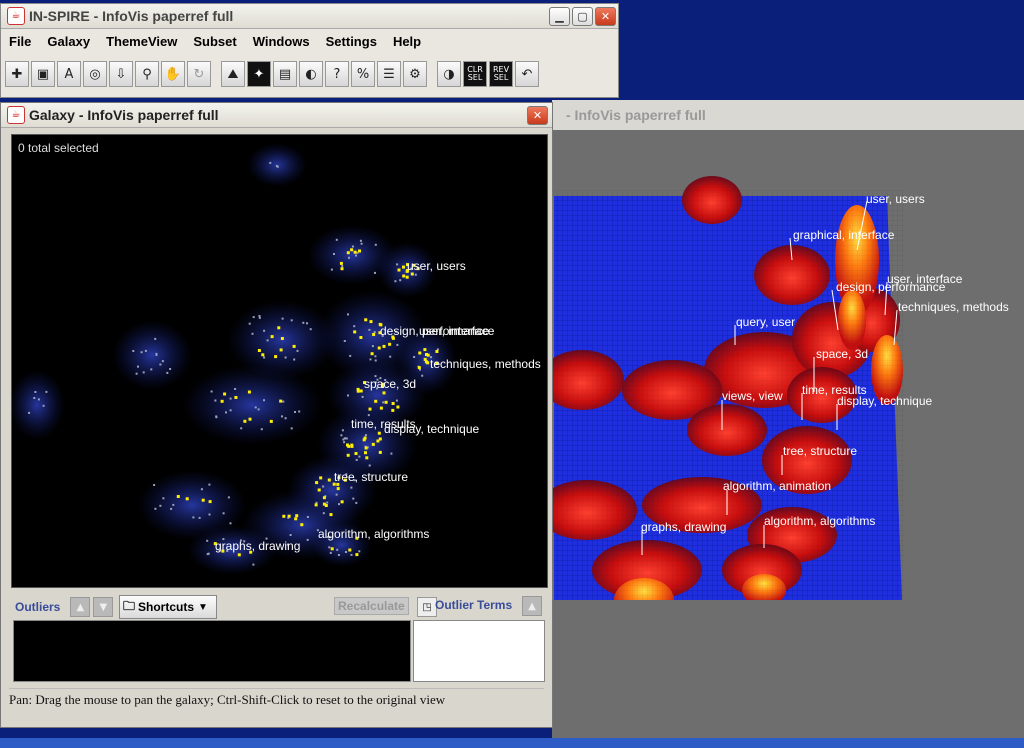  Describe the element at coordinates (17, 74) in the screenshot. I see `select-s-icon: ✚` at that location.